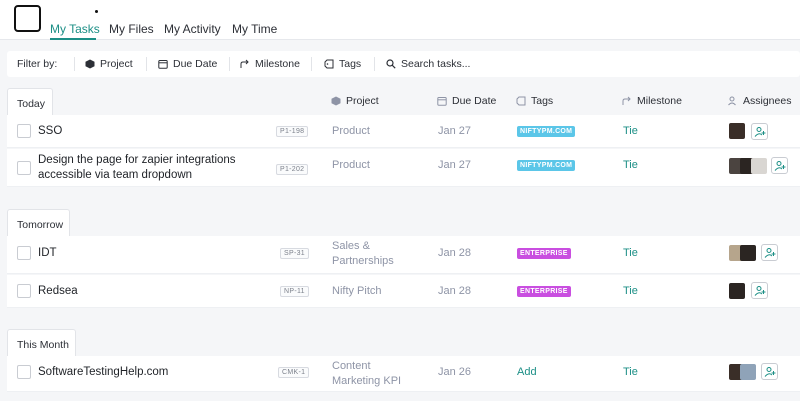 This screenshot has height=401, width=800. What do you see at coordinates (372, 374) in the screenshot?
I see `task-project: Content Marketing KPI` at bounding box center [372, 374].